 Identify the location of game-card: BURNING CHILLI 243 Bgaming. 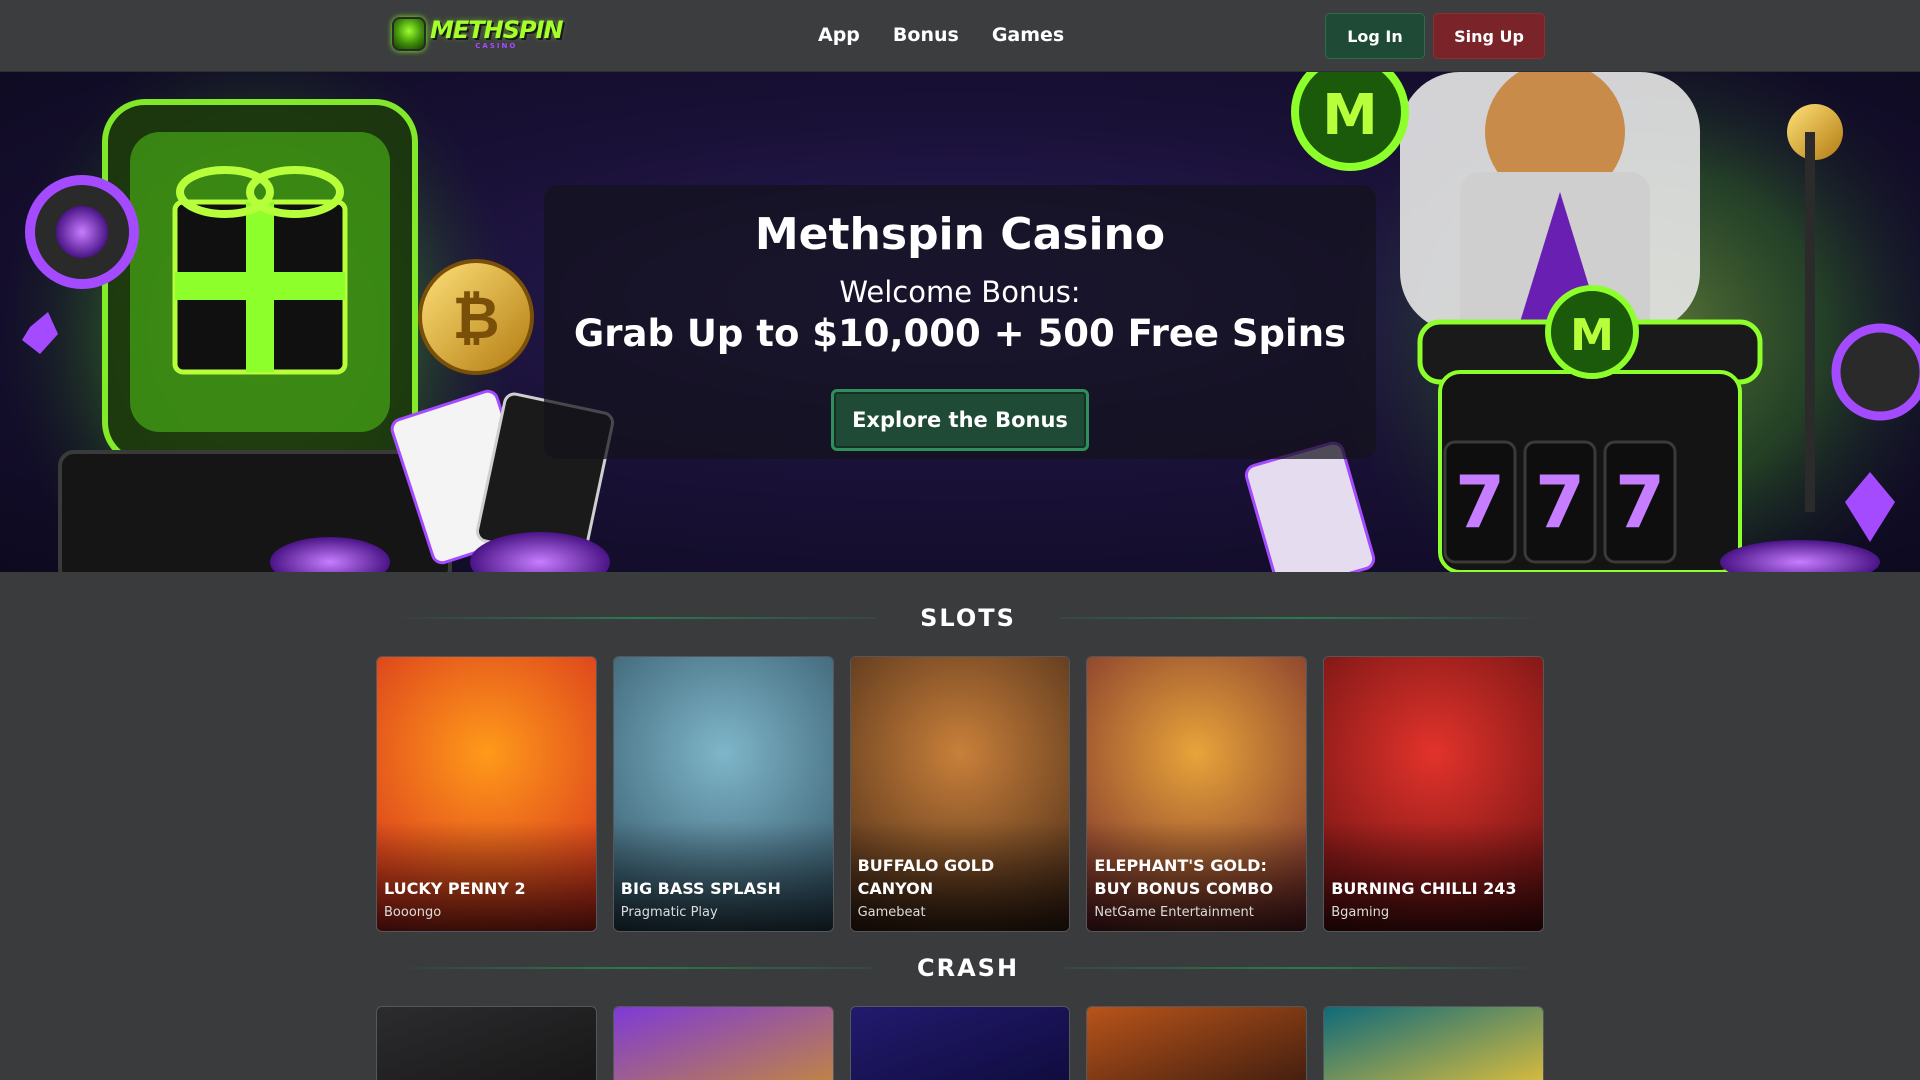
(1433, 794).